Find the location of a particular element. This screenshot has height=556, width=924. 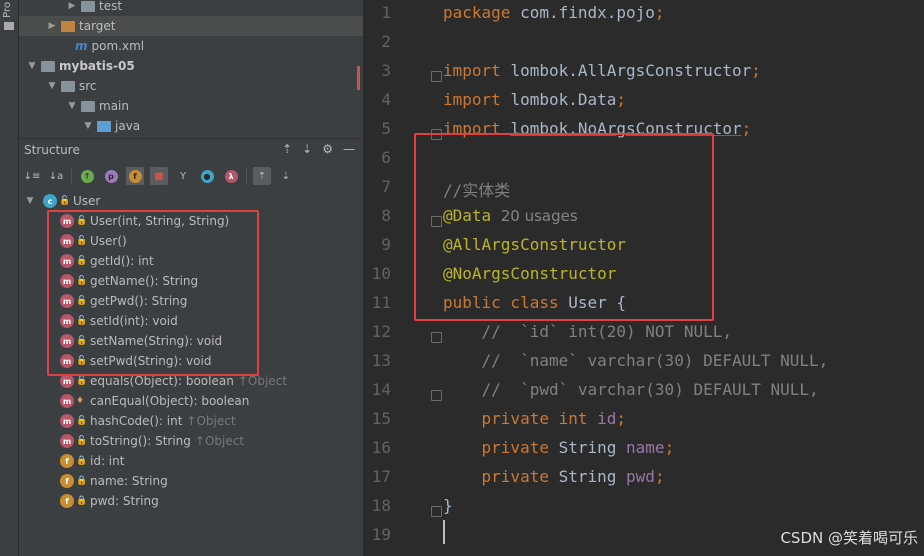

project-tree-item: ▼ src is located at coordinates (191, 86).